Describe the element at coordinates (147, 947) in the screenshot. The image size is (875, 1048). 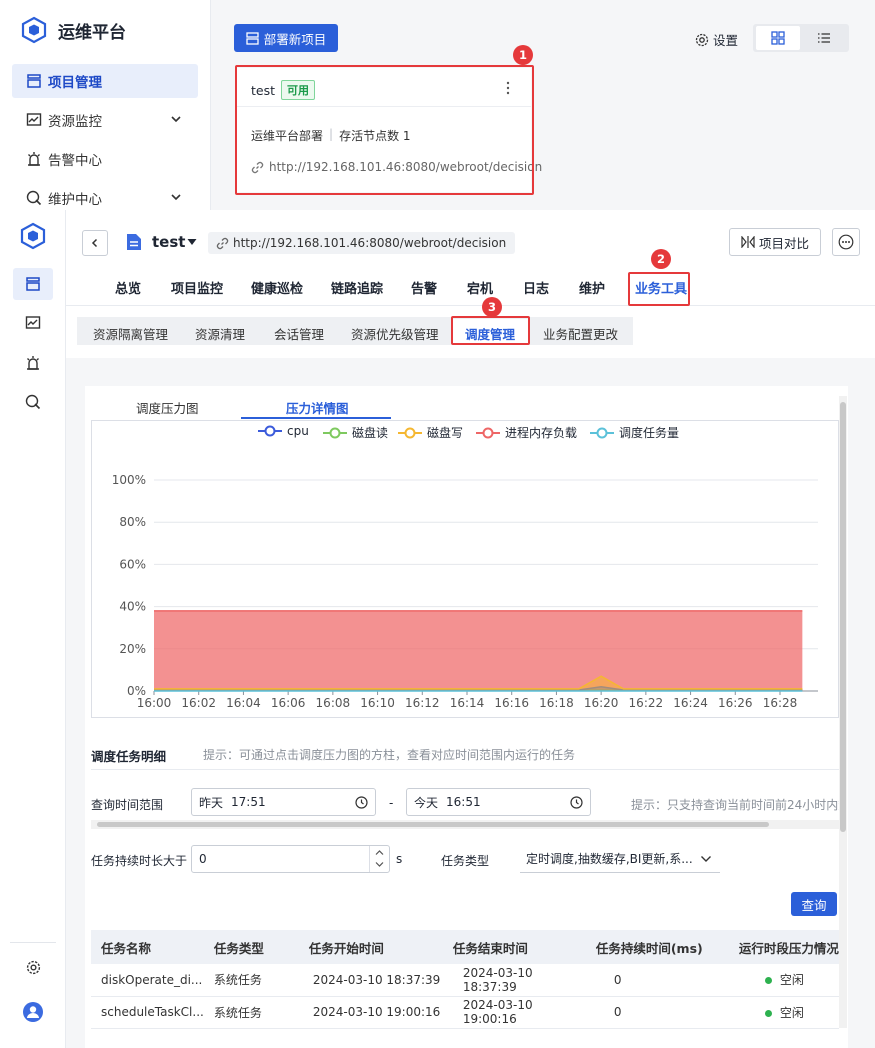
I see `col-task-name: 任务名称` at that location.